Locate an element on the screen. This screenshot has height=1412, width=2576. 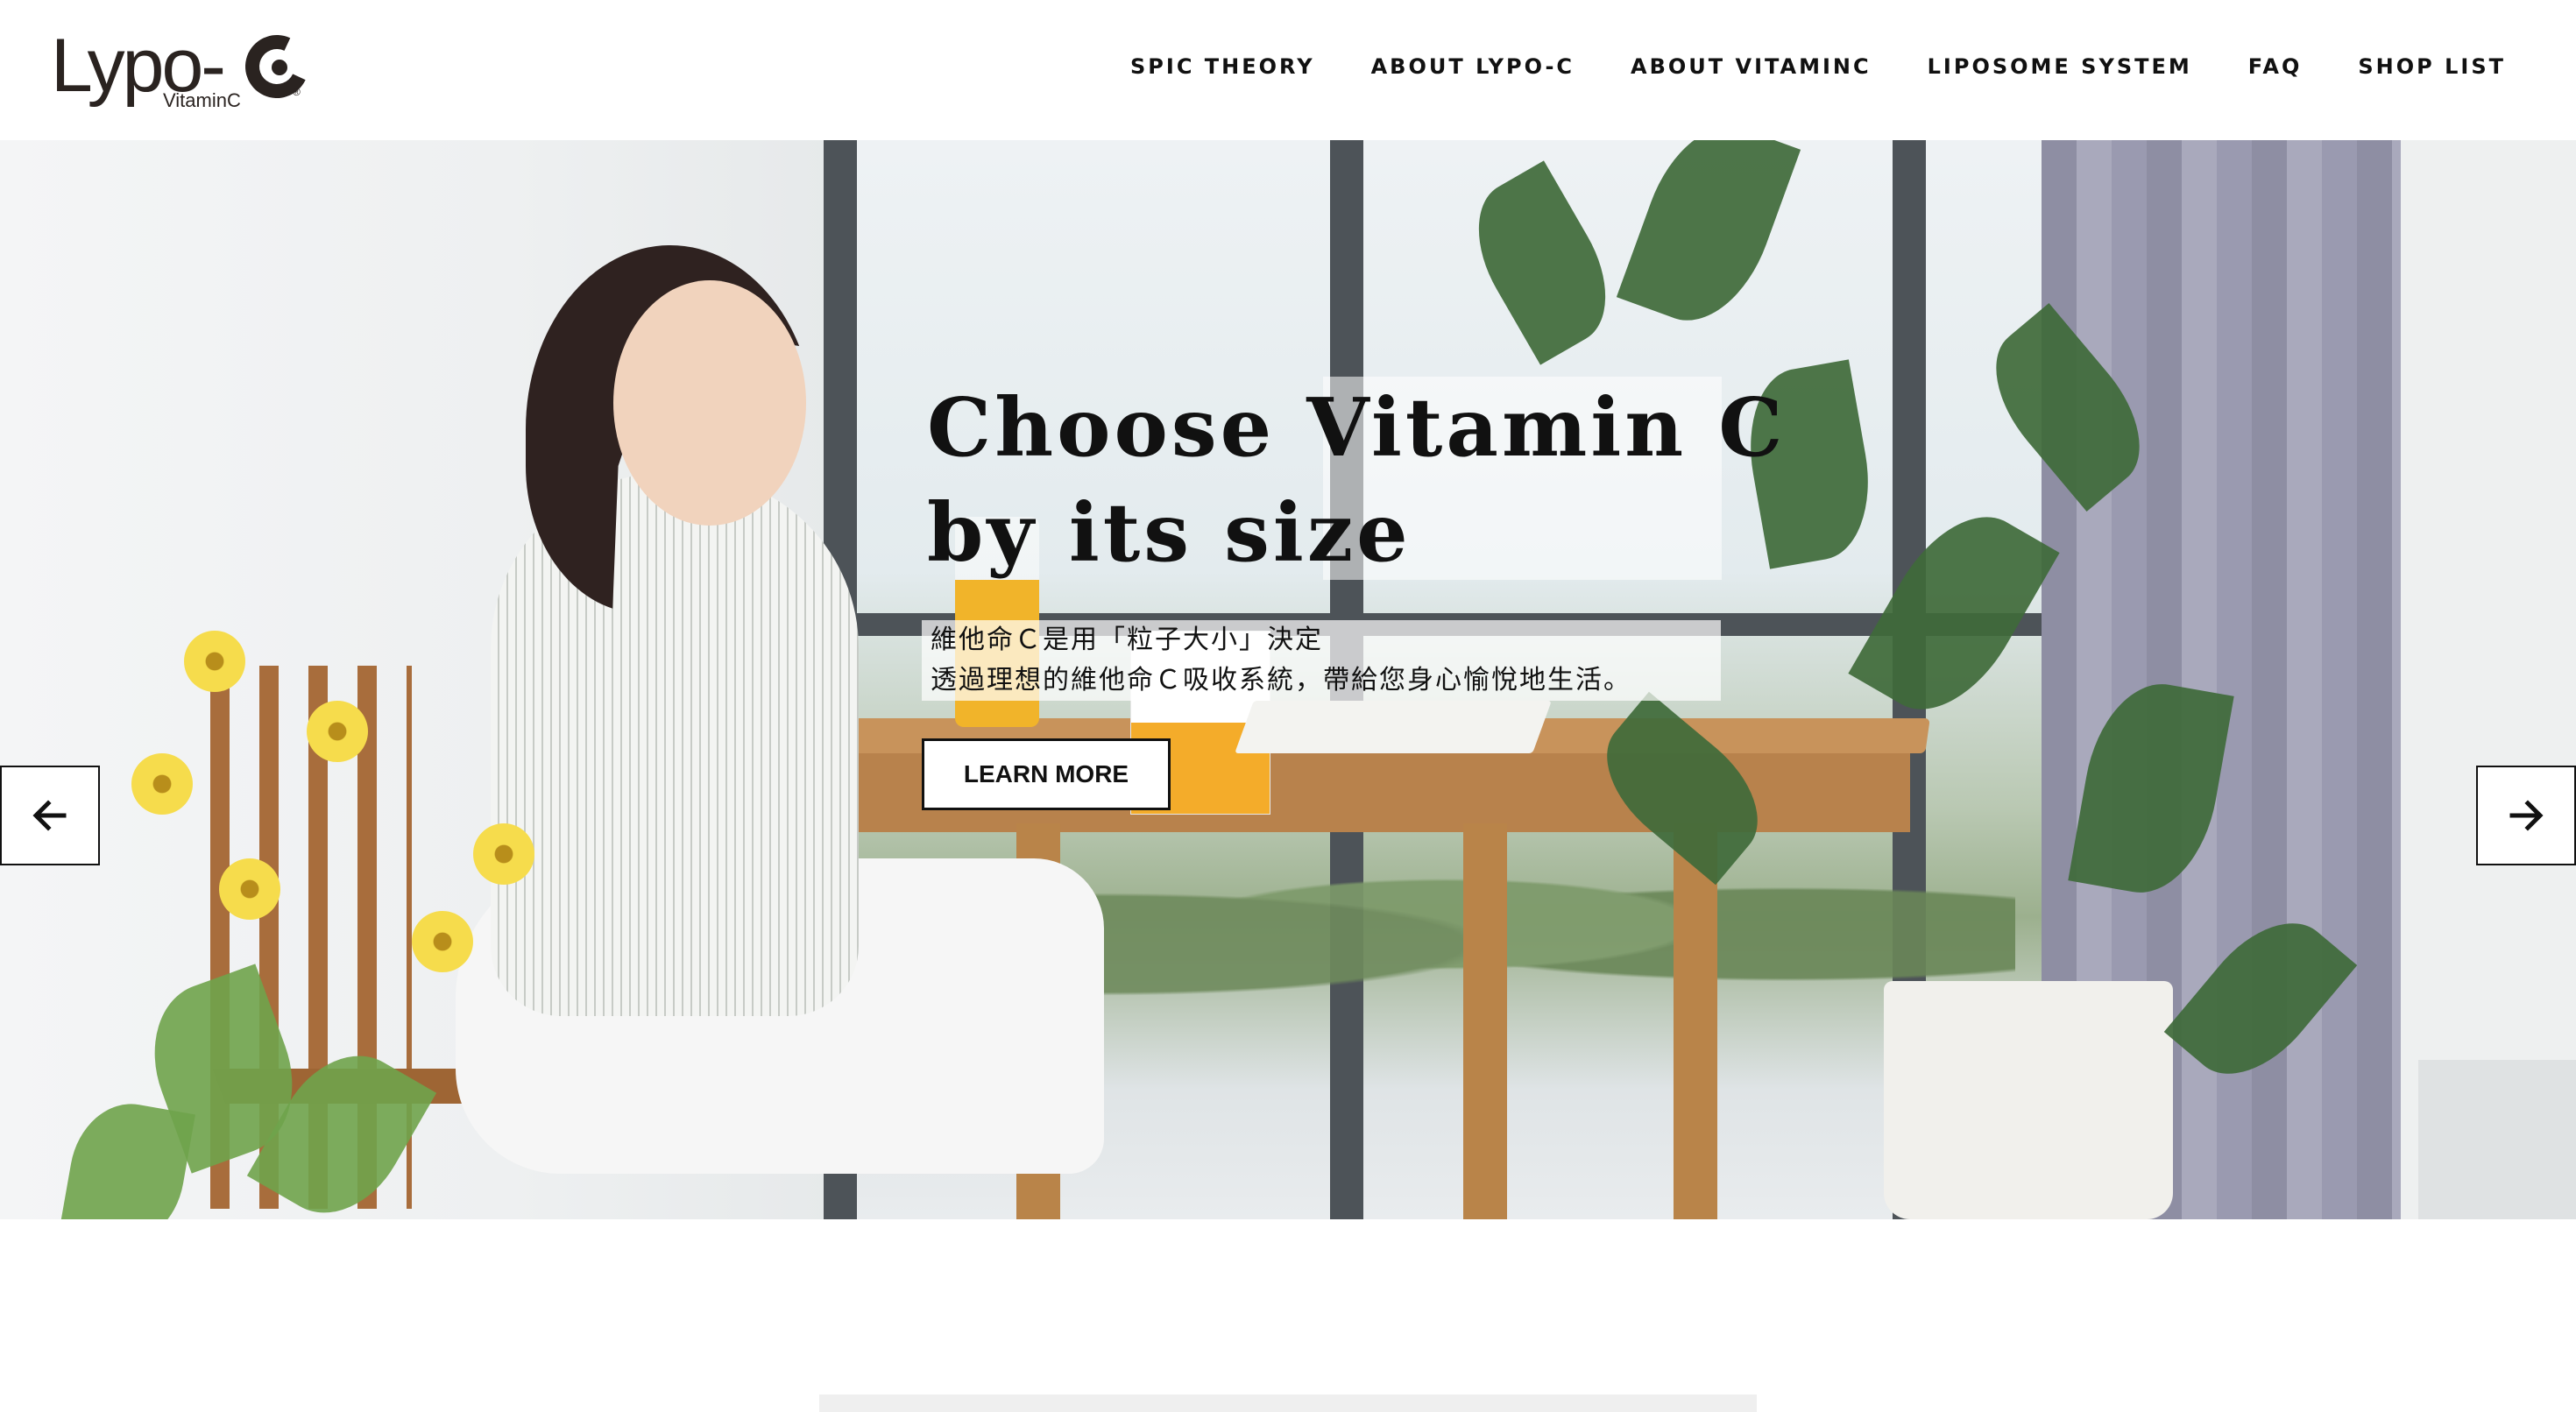
nav-spic-theory: SPIC THEORY is located at coordinates (1222, 67).